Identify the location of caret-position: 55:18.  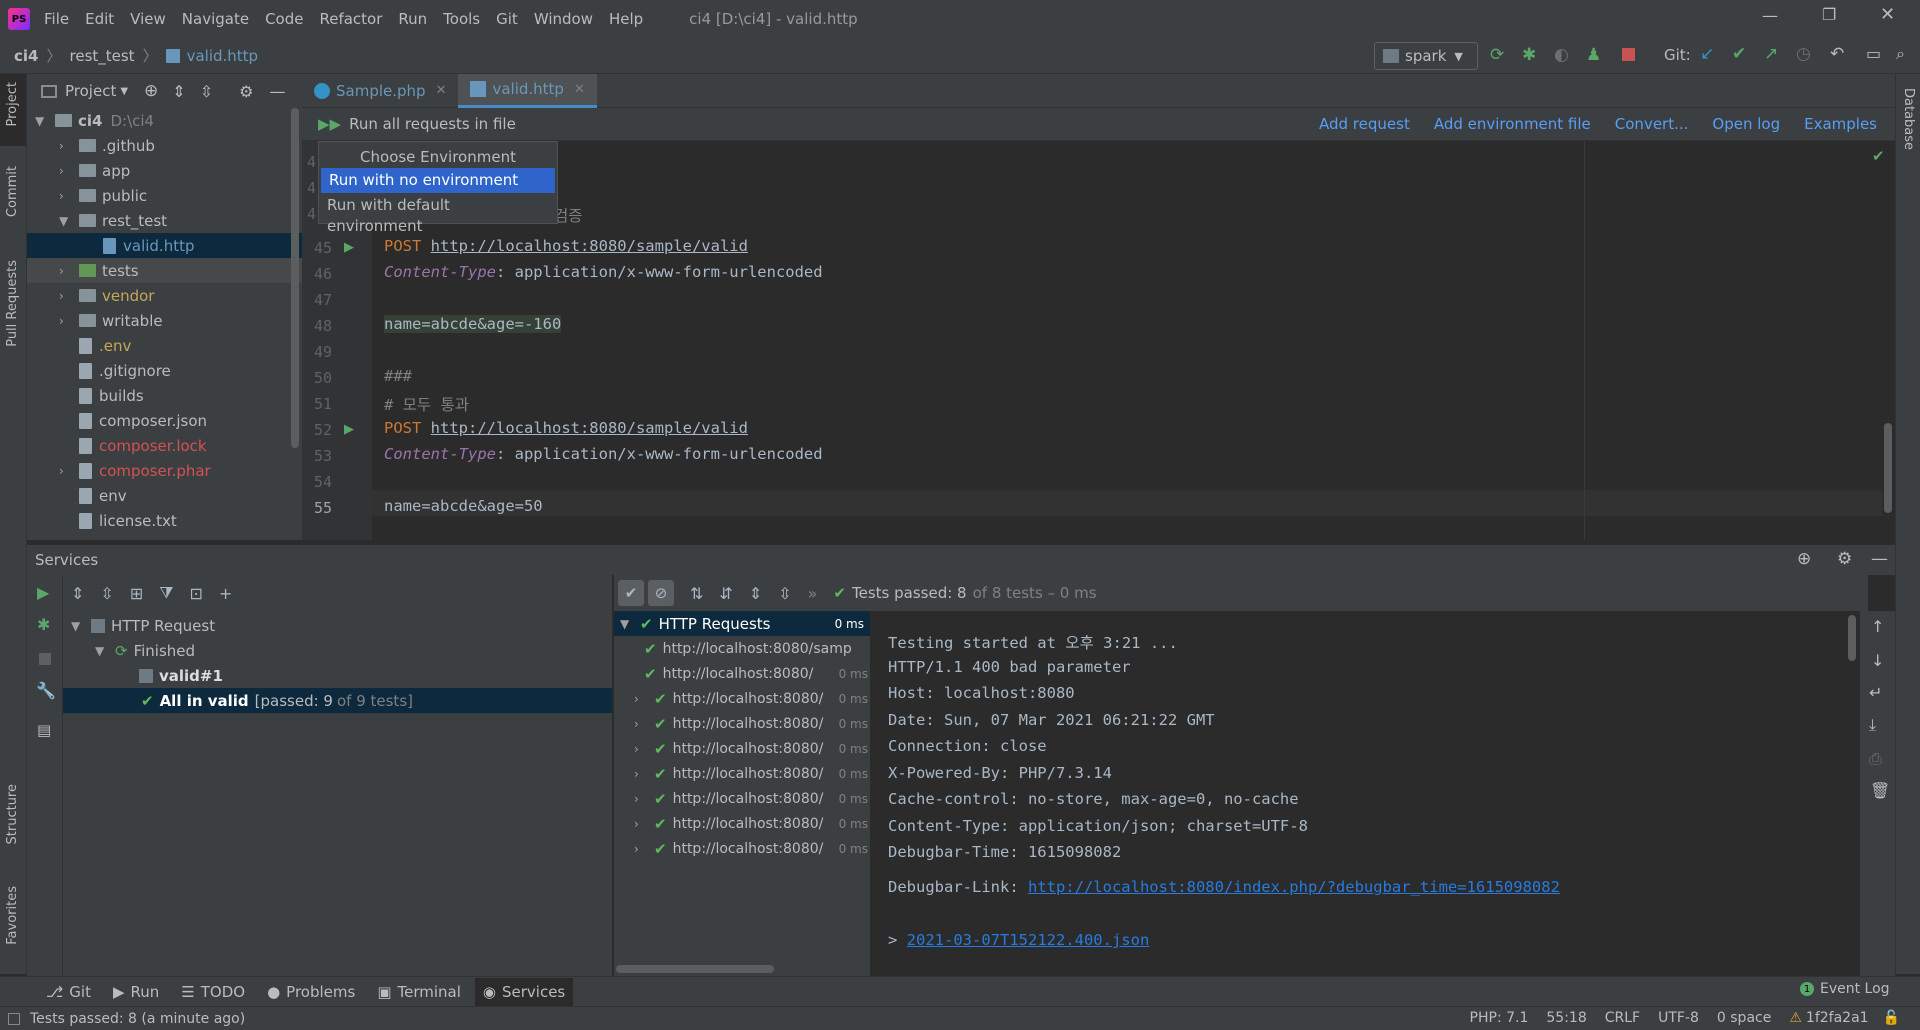
(1566, 1018).